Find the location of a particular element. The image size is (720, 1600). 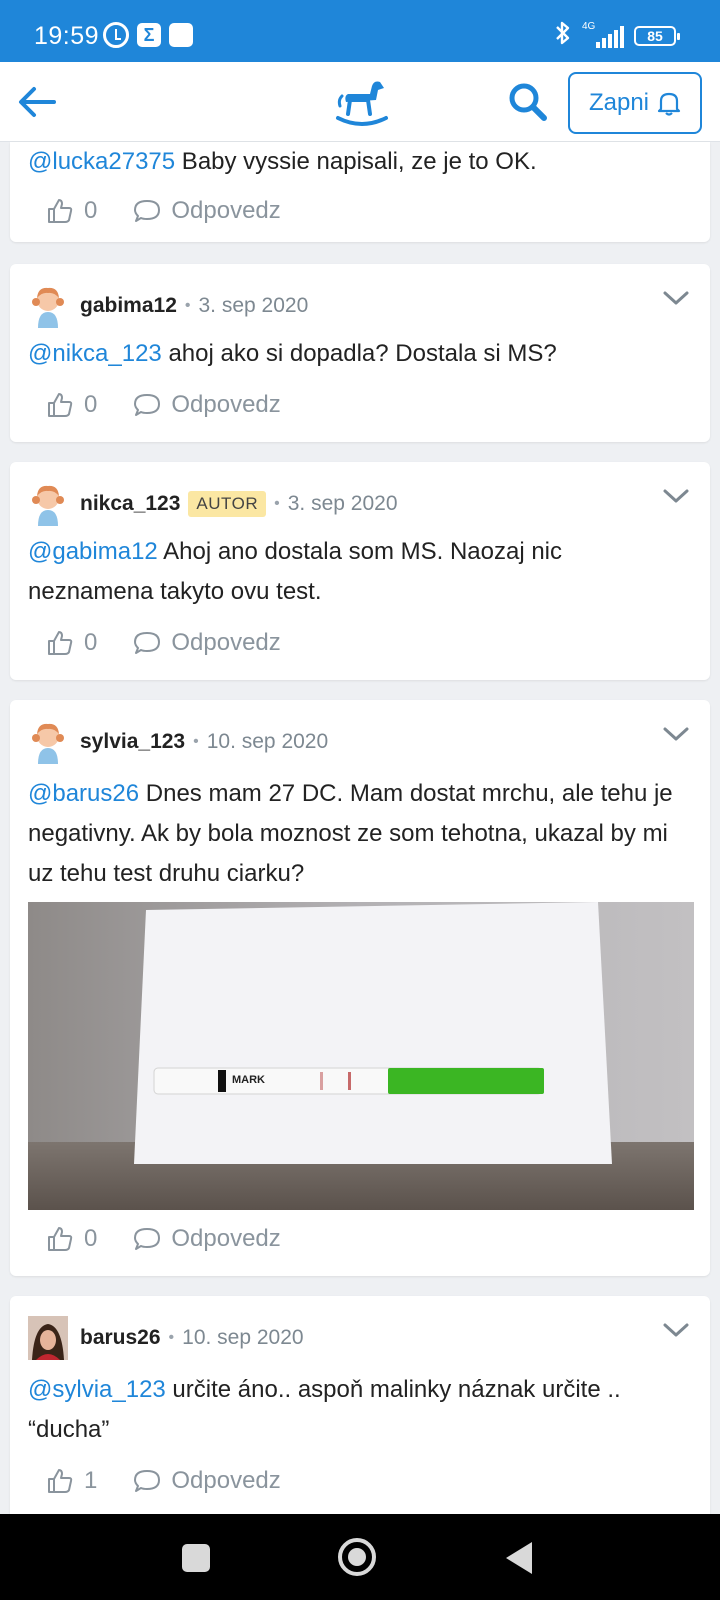

sigma-app-icon: Σ is located at coordinates (149, 35).